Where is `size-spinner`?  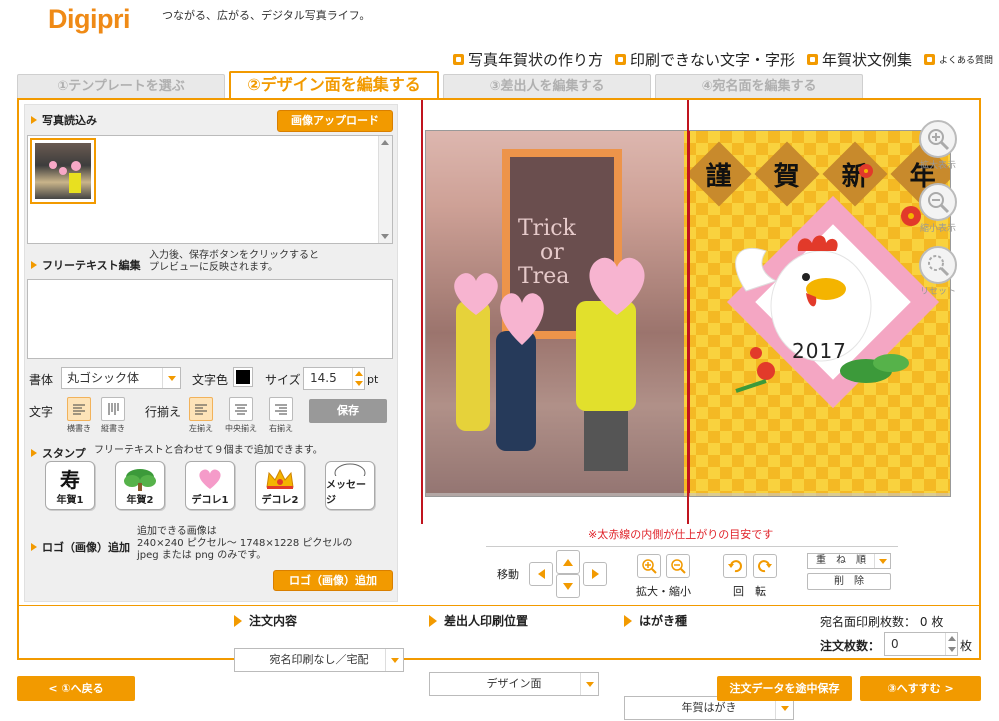
size-spinner is located at coordinates (358, 378).